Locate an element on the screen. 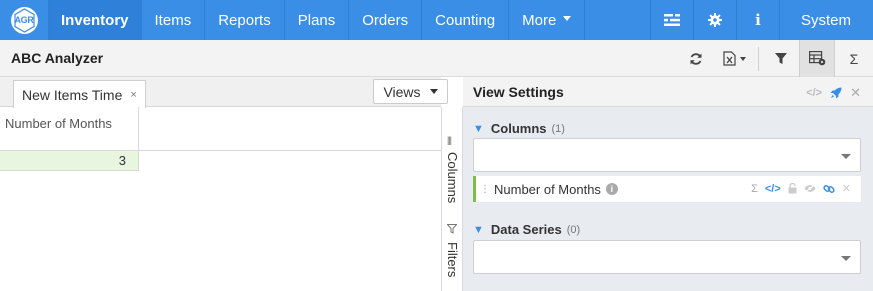 This screenshot has height=291, width=873. columns-select is located at coordinates (667, 155).